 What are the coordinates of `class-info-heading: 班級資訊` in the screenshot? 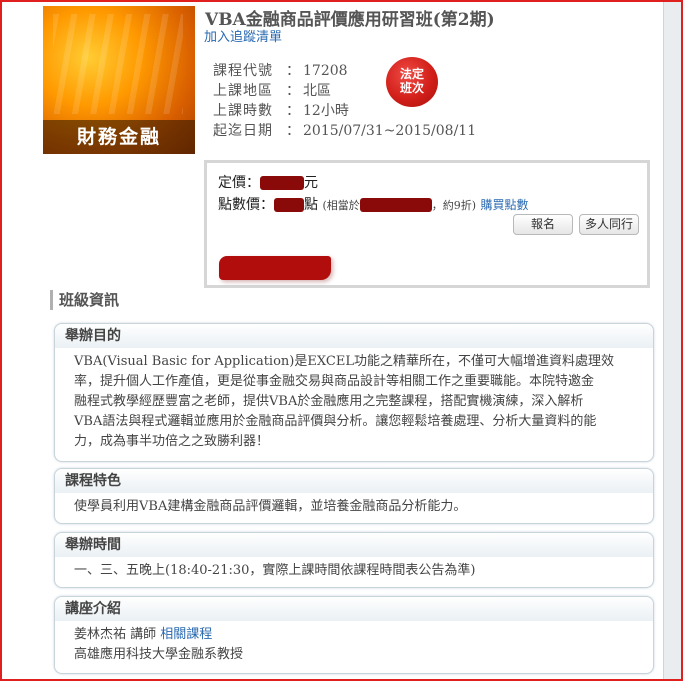 It's located at (84, 300).